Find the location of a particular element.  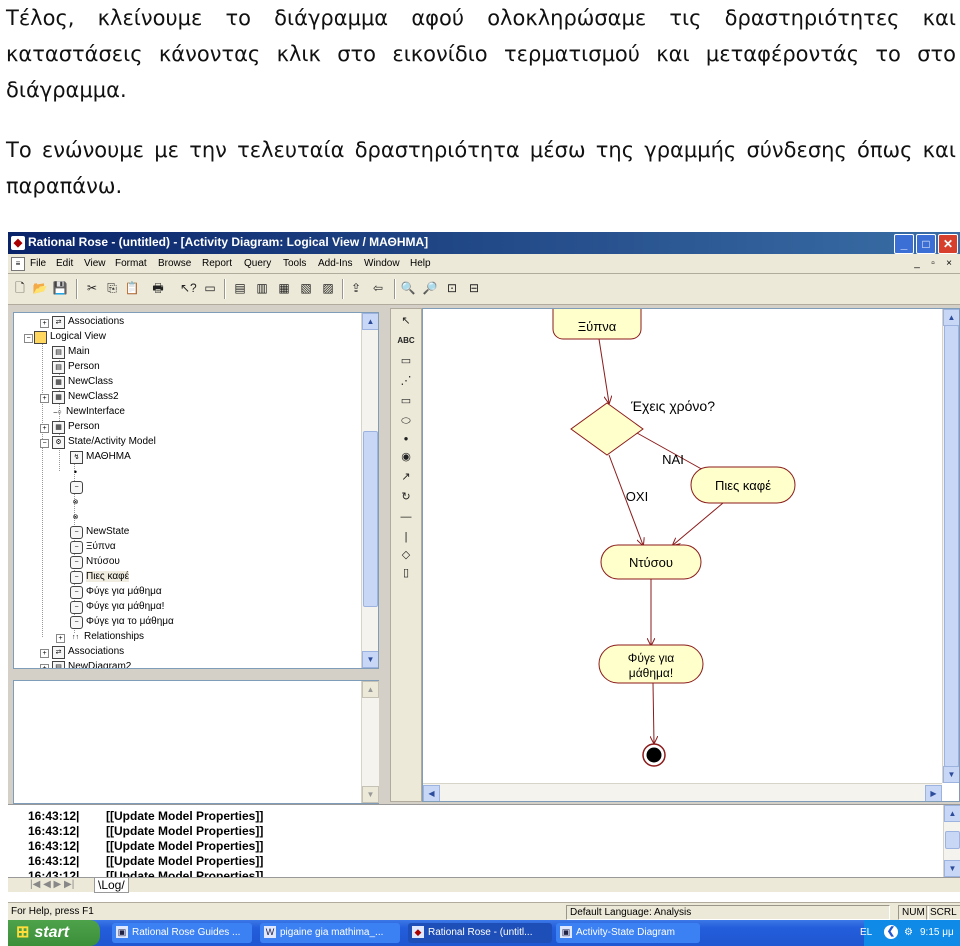

deployment-icon: ▧ is located at coordinates (306, 288).